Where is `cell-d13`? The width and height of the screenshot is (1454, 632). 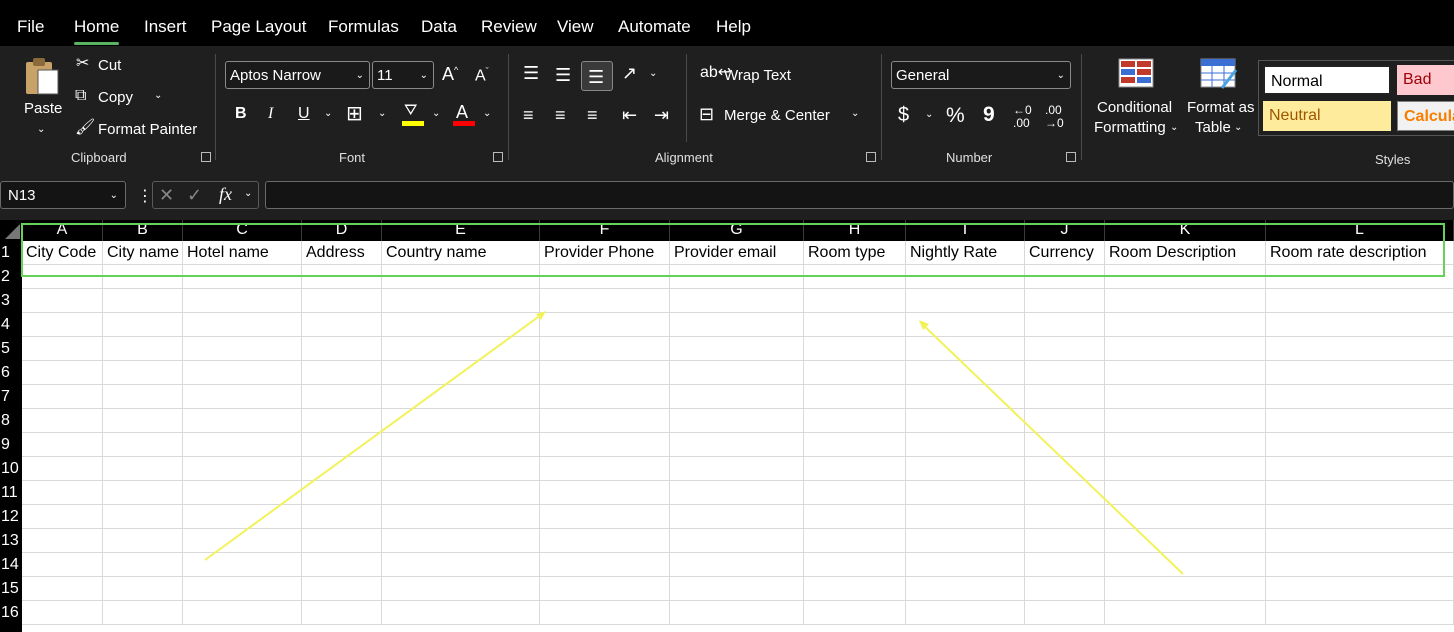
cell-d13 is located at coordinates (342, 541).